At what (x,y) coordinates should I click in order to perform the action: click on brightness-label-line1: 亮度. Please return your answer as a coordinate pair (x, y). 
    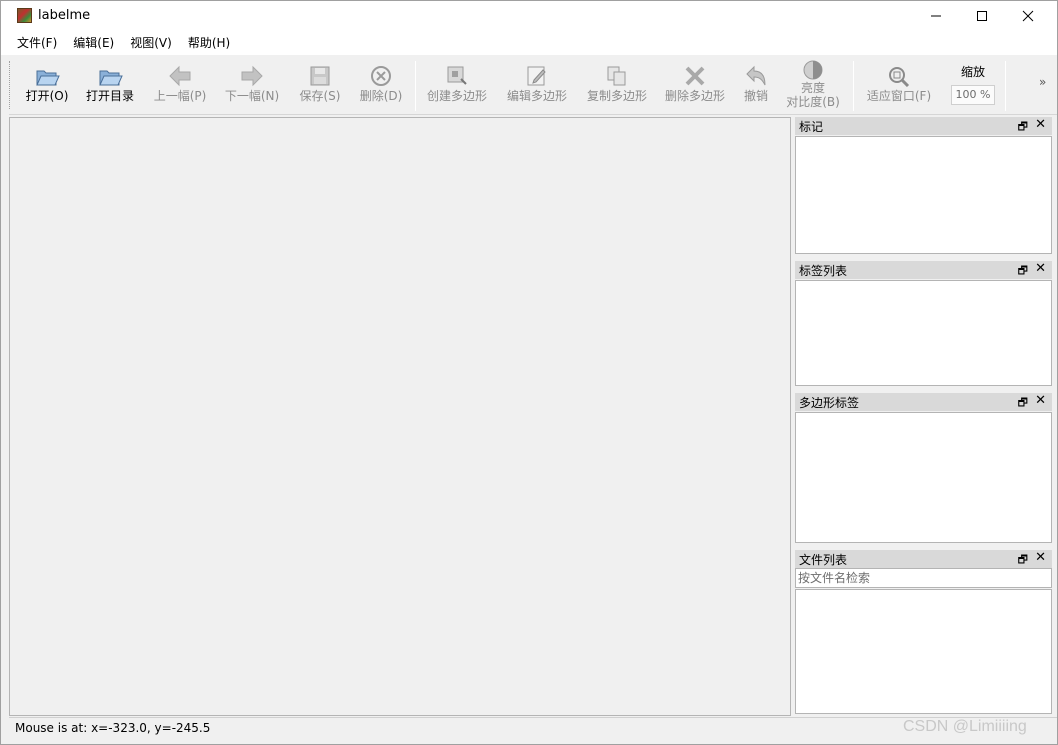
    Looking at the image, I should click on (812, 88).